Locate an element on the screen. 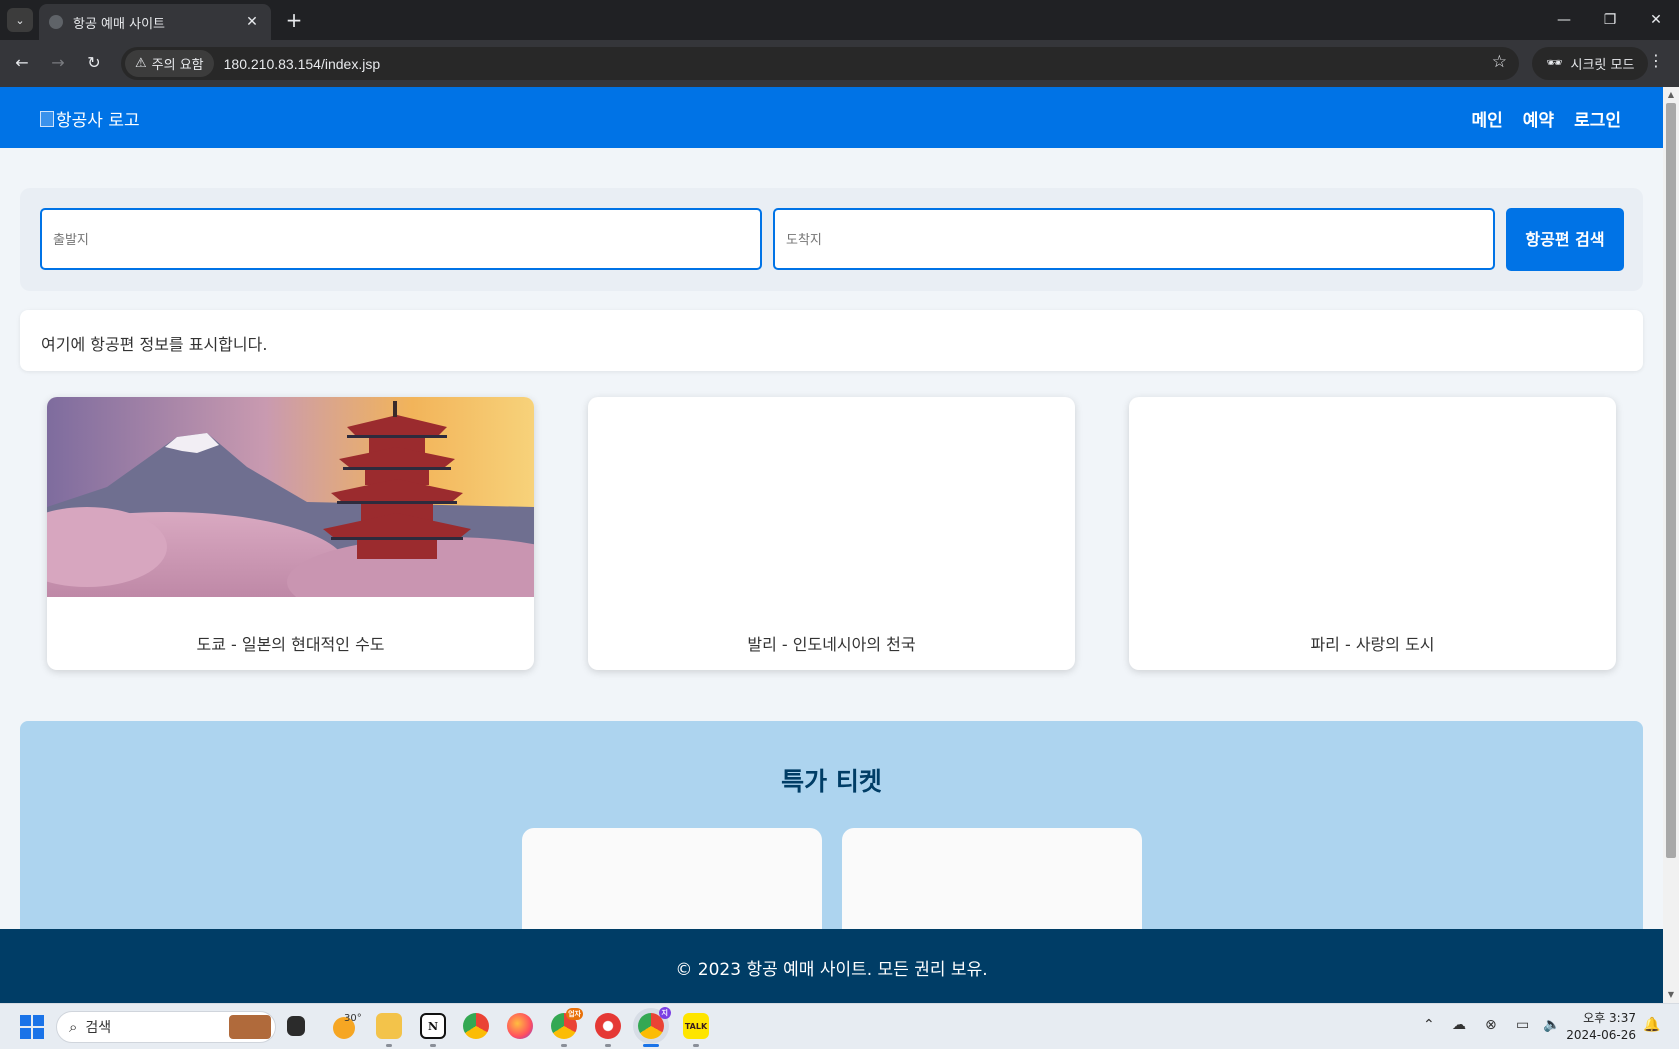  search-flights-button: 항공편 검색 is located at coordinates (1565, 239).